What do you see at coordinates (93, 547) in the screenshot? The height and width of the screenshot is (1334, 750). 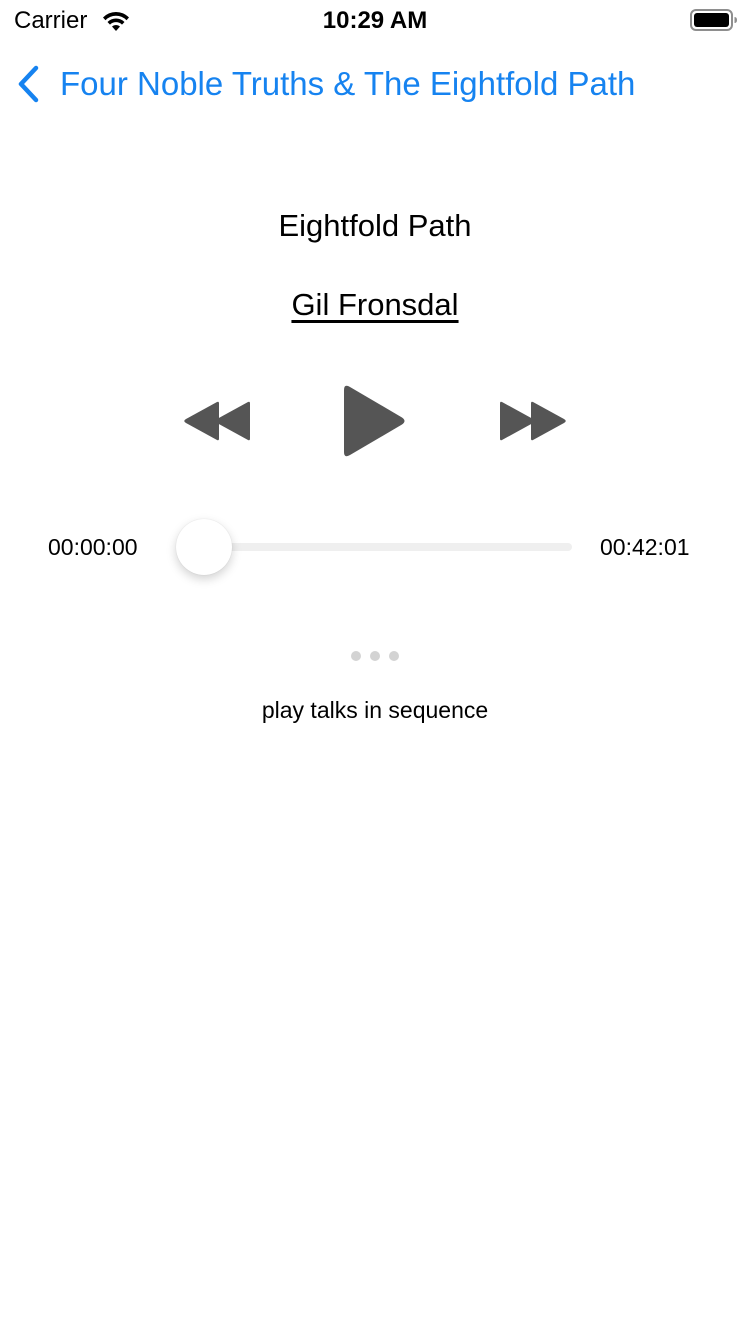 I see `elapsed-time: 00:00:00` at bounding box center [93, 547].